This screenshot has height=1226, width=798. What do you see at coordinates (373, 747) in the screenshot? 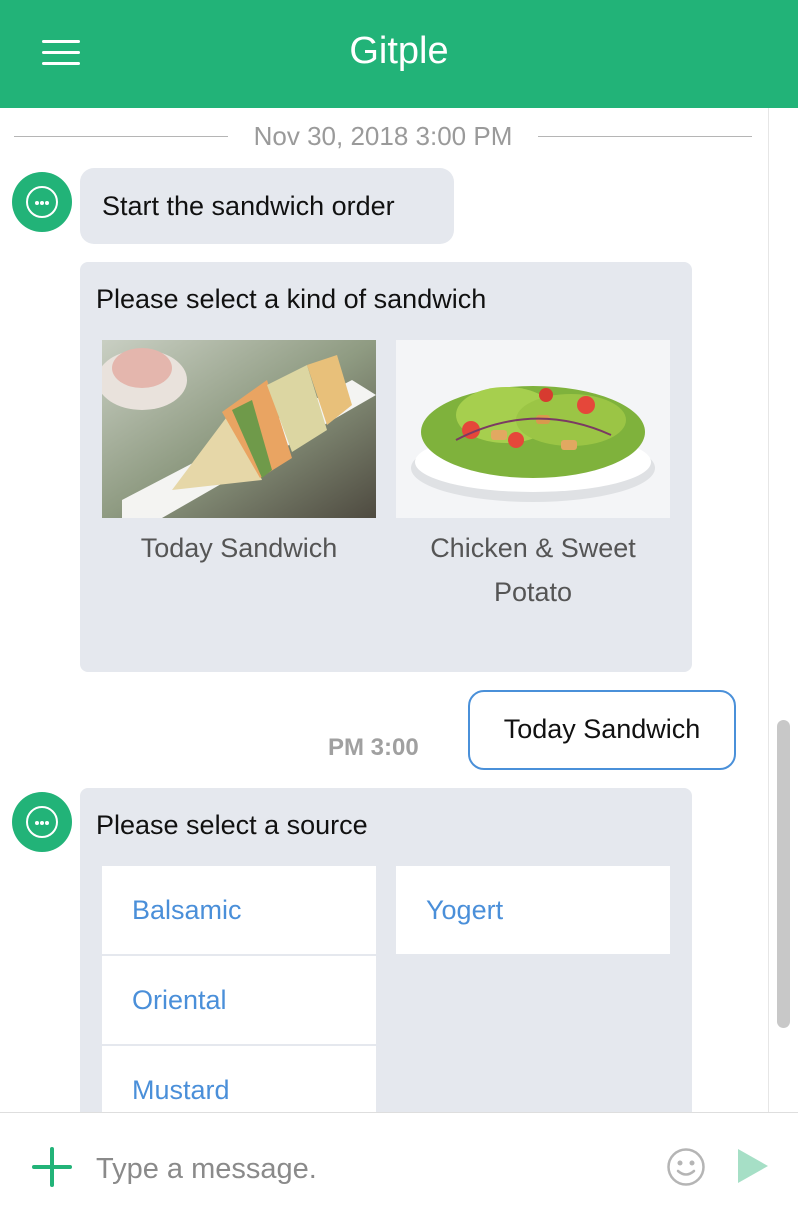
I see `message-time: PM 3:00` at bounding box center [373, 747].